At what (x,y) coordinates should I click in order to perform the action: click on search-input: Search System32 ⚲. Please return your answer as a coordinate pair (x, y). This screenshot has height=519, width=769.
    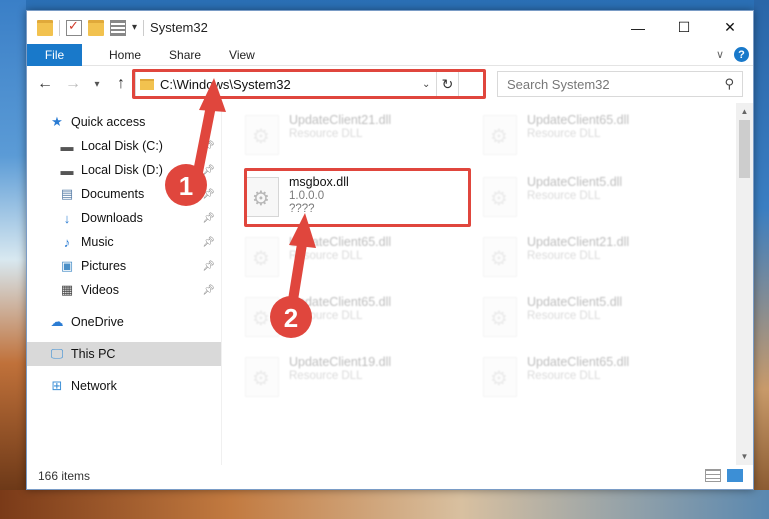
    Looking at the image, I should click on (620, 84).